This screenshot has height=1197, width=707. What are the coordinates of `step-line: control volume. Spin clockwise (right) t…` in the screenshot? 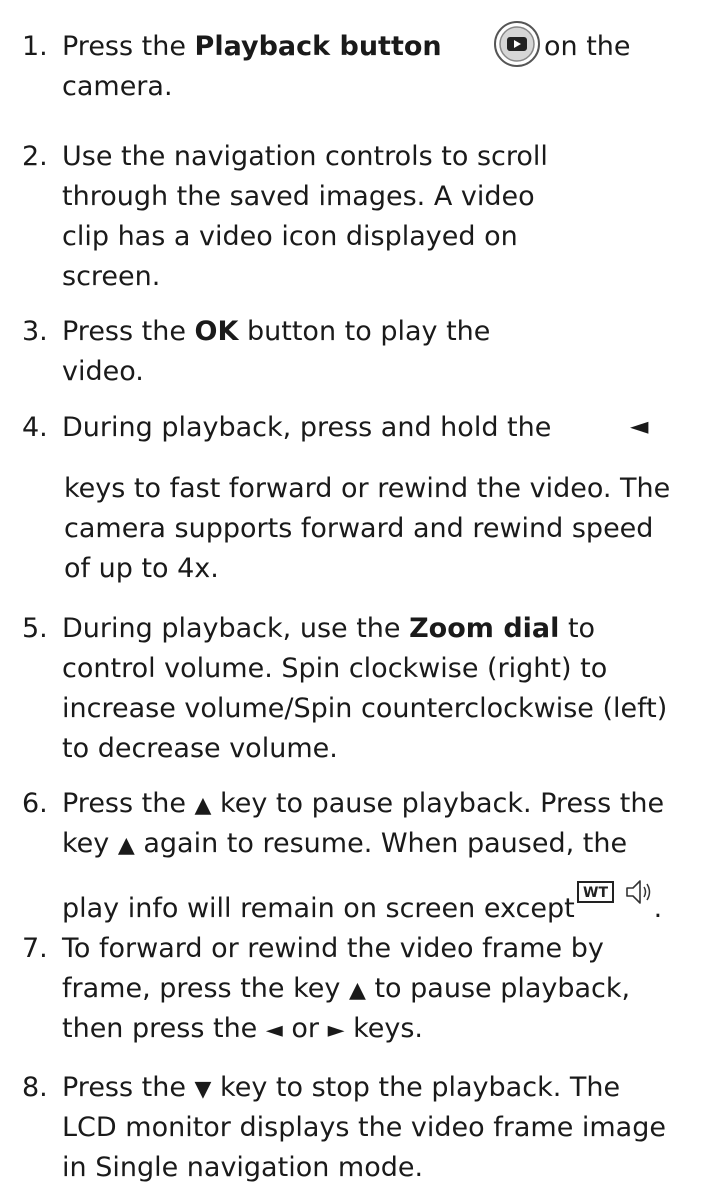 It's located at (334, 669).